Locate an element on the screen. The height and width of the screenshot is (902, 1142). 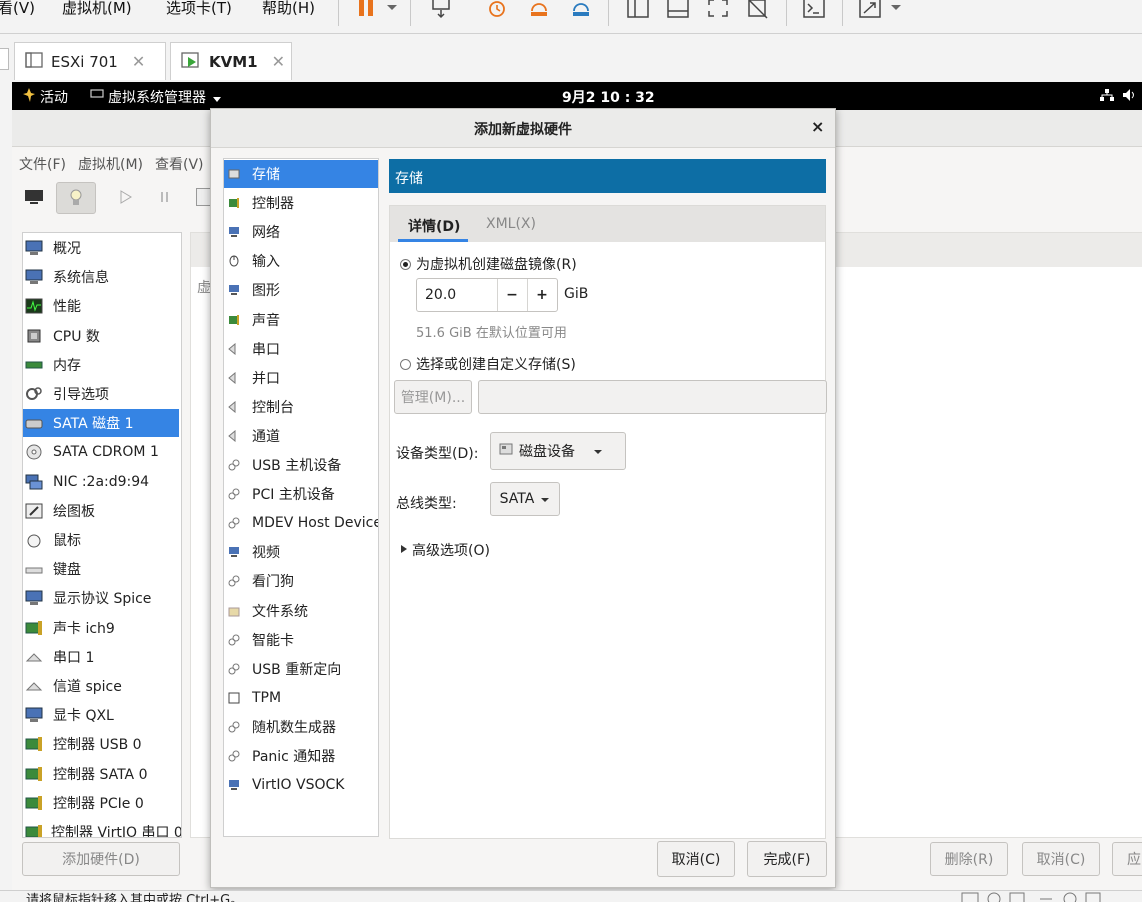
size-input: 20.0 is located at coordinates (440, 295).